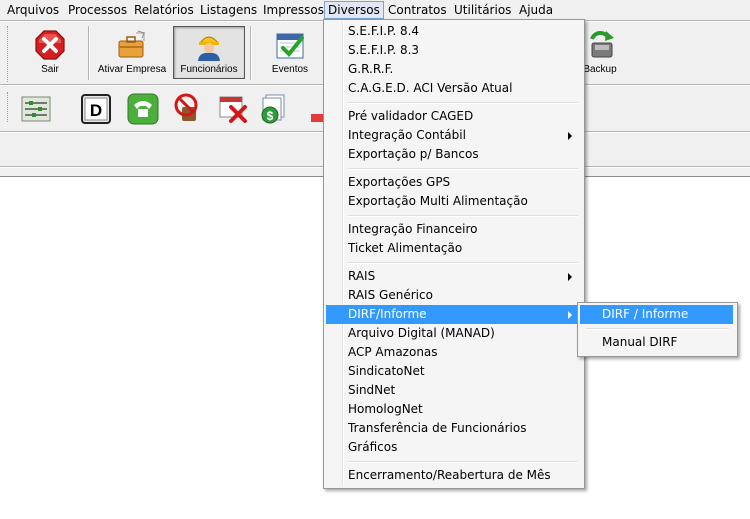 The height and width of the screenshot is (519, 750). What do you see at coordinates (453, 390) in the screenshot?
I see `menu-item-sindnet: SindNet` at bounding box center [453, 390].